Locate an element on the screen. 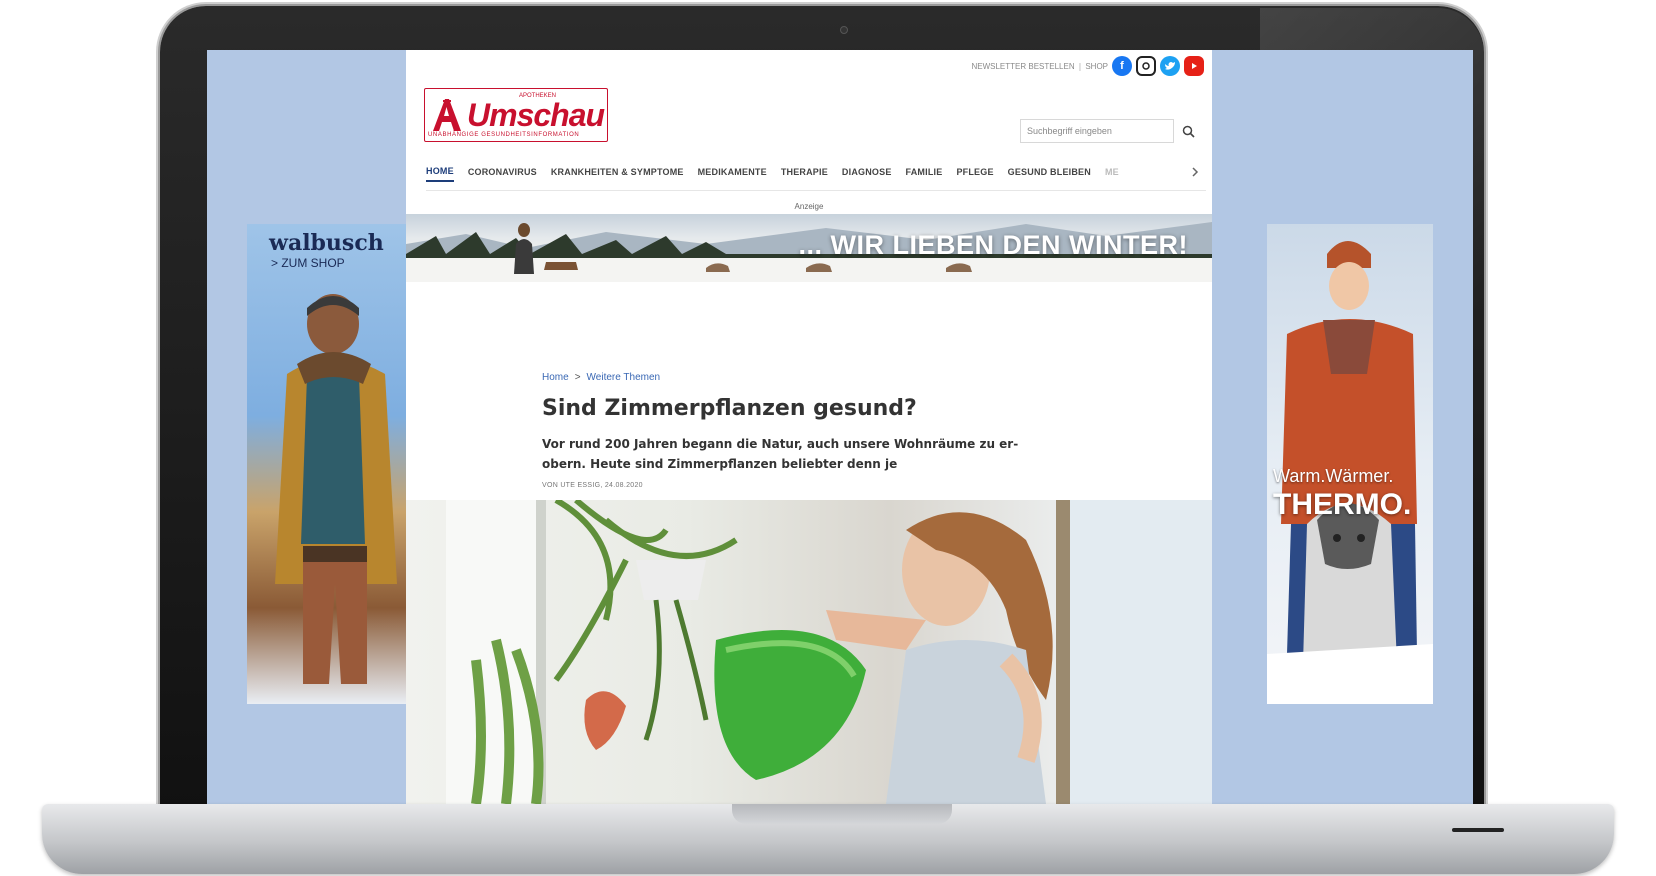 This screenshot has width=1656, height=876. search-bar is located at coordinates (1113, 131).